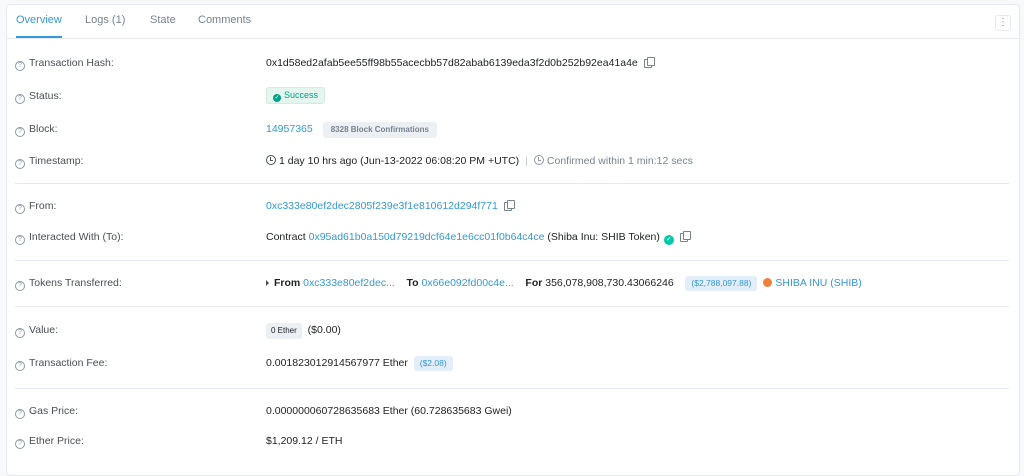 The image size is (1024, 476). What do you see at coordinates (379, 130) in the screenshot?
I see `block-confirmations-badge: 8328 Block Confirmations` at bounding box center [379, 130].